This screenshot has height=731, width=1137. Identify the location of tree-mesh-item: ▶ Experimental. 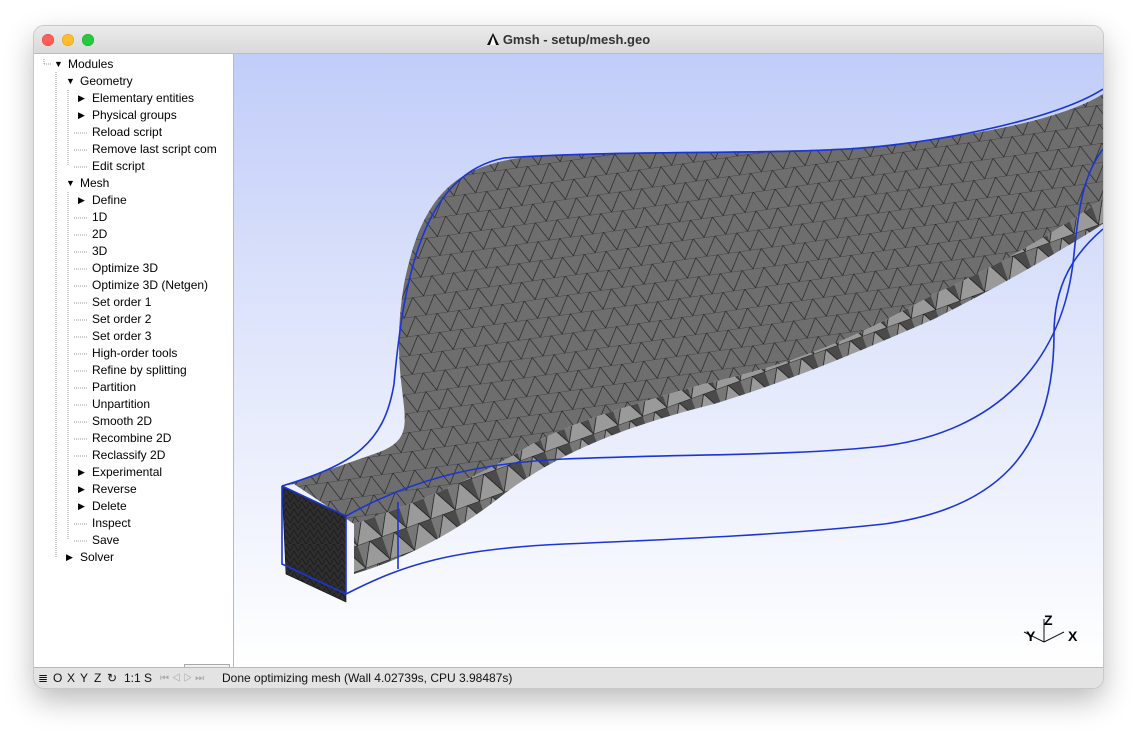
(120, 472).